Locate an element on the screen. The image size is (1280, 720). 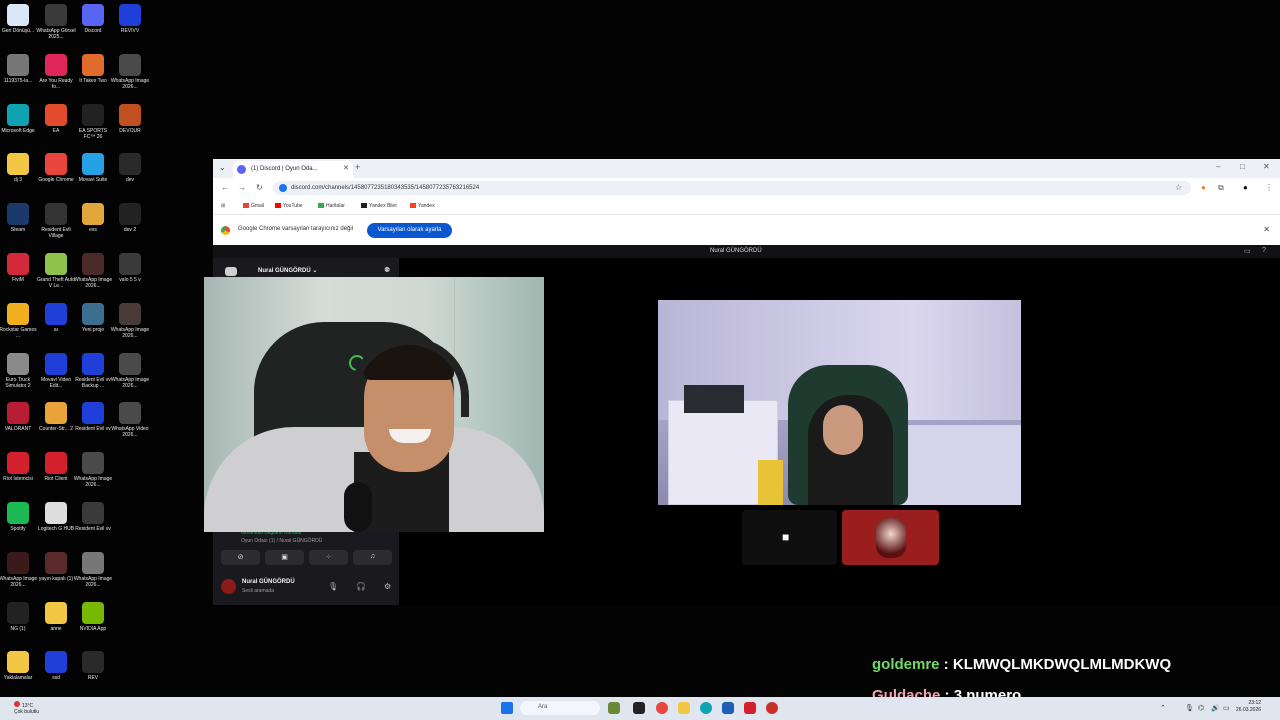
forward-icon: → is located at coordinates (242, 187).